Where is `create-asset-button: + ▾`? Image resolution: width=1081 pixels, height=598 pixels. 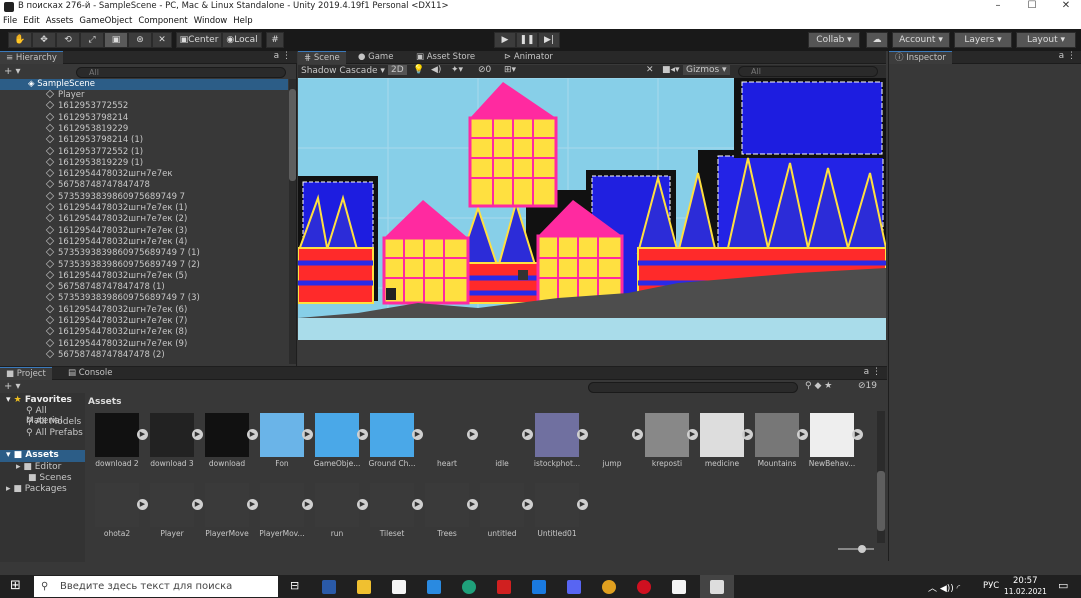 create-asset-button: + ▾ is located at coordinates (12, 386).